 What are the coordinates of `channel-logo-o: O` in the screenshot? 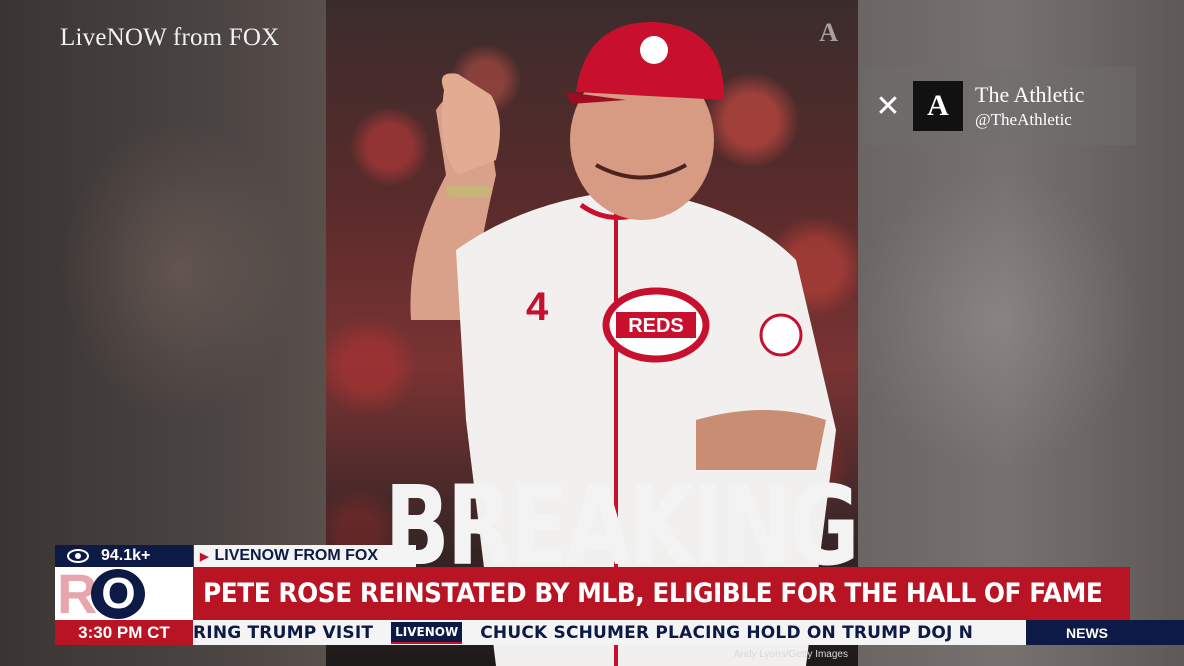 It's located at (118, 593).